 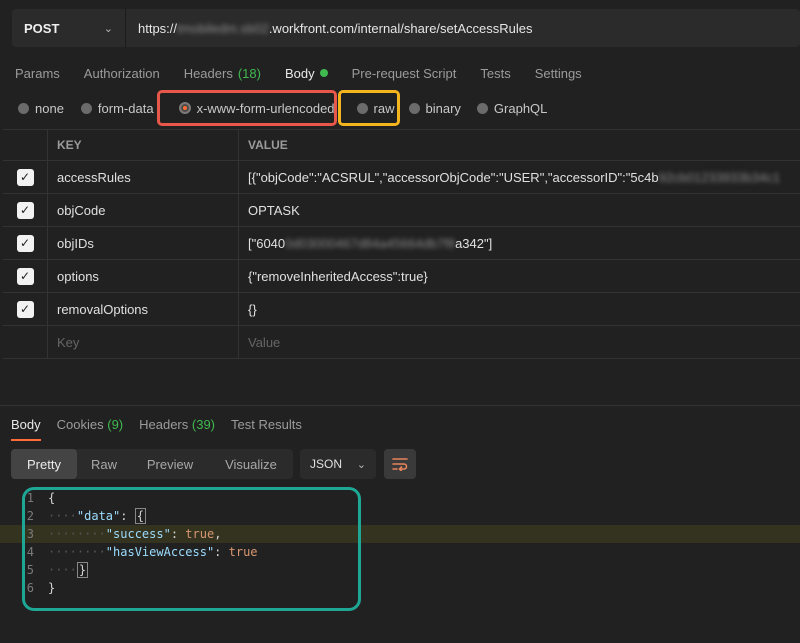 I want to click on table-header-row: KEY VALUE, so click(x=401, y=145).